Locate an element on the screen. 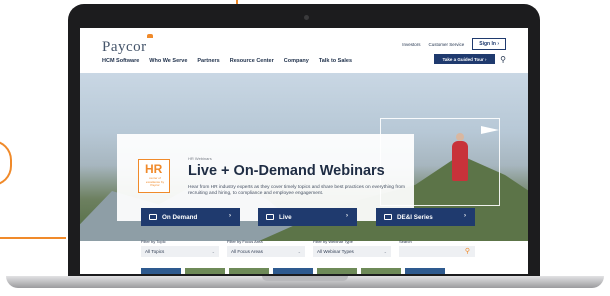 The width and height of the screenshot is (610, 296). filter-topic-label: Filter by Topic is located at coordinates (153, 241).